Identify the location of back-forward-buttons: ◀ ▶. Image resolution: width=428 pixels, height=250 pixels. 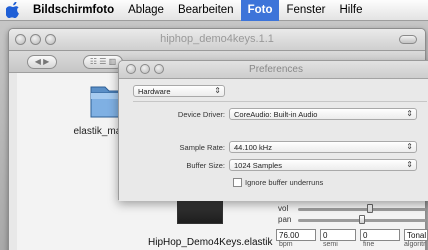
(42, 62).